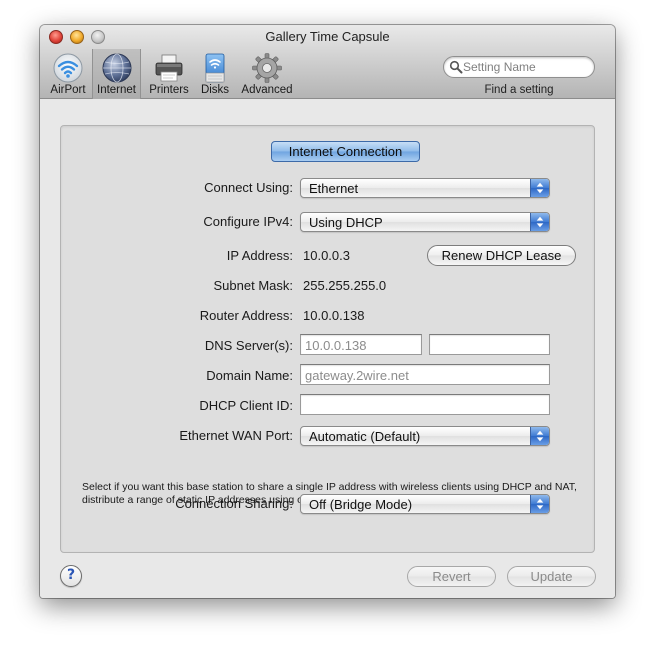 Image resolution: width=655 pixels, height=653 pixels. What do you see at coordinates (248, 345) in the screenshot?
I see `dns-servers-label: DNS Server(s):` at bounding box center [248, 345].